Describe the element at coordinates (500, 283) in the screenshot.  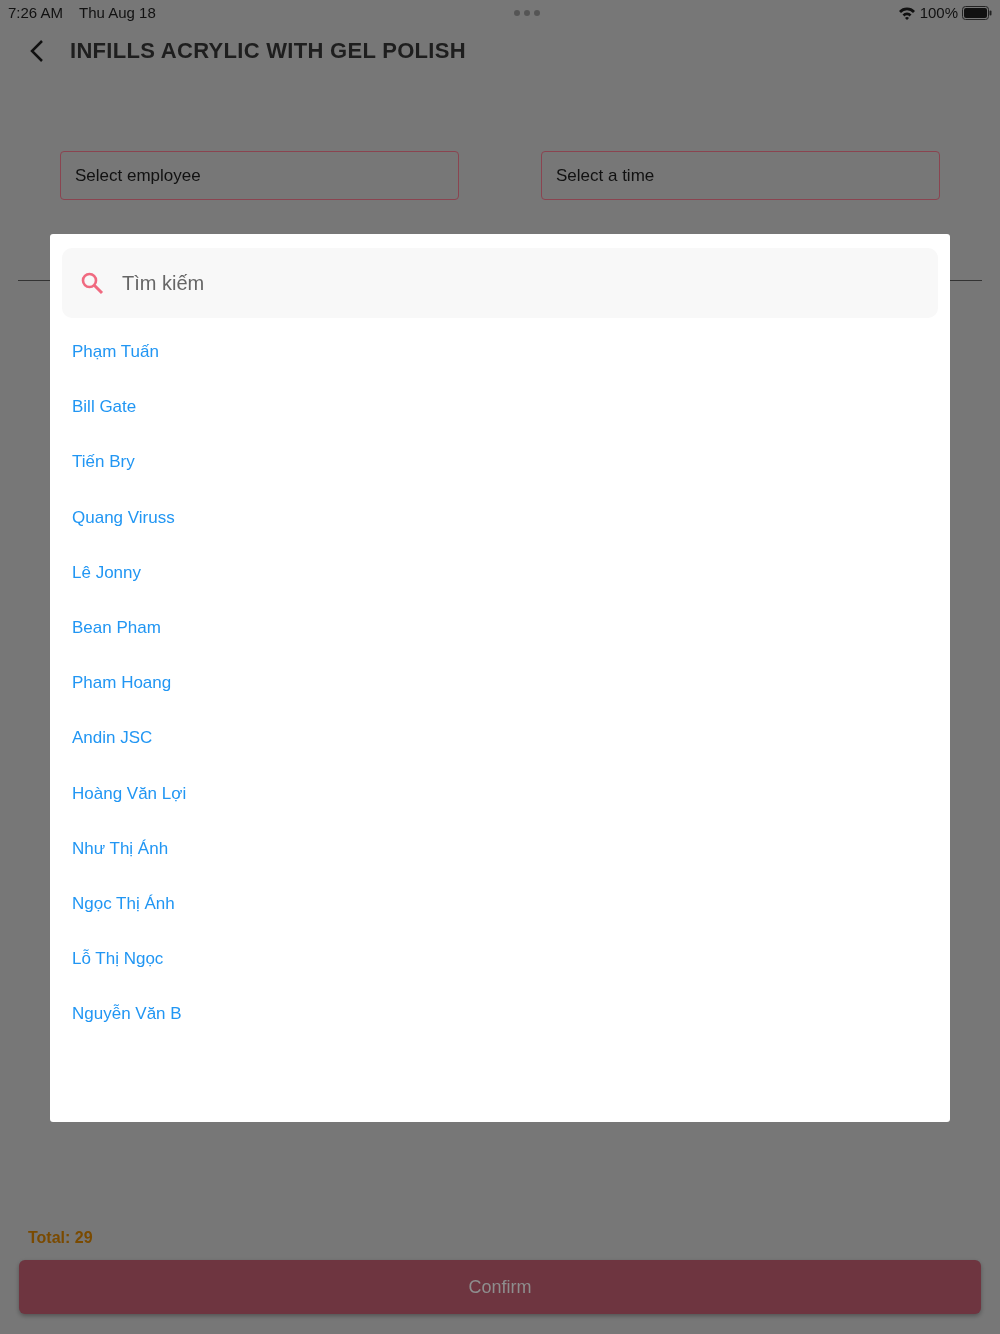
I see `search-field: Tìm kiếm` at that location.